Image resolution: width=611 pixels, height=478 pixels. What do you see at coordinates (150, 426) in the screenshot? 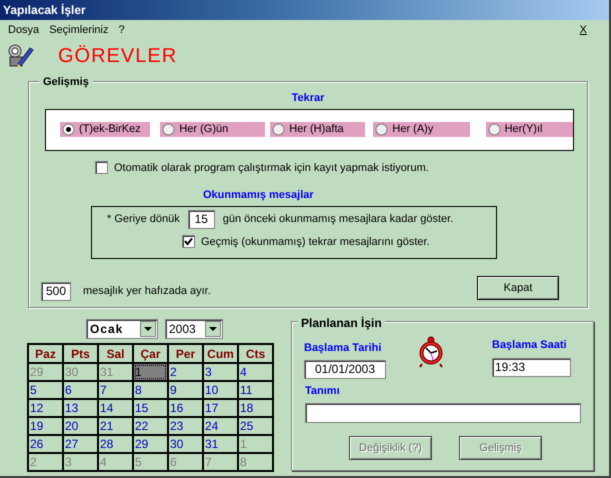
I see `day-cell: 22` at bounding box center [150, 426].